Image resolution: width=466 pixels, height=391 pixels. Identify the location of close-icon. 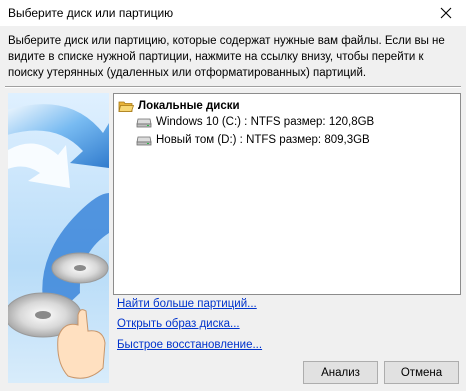
(446, 13).